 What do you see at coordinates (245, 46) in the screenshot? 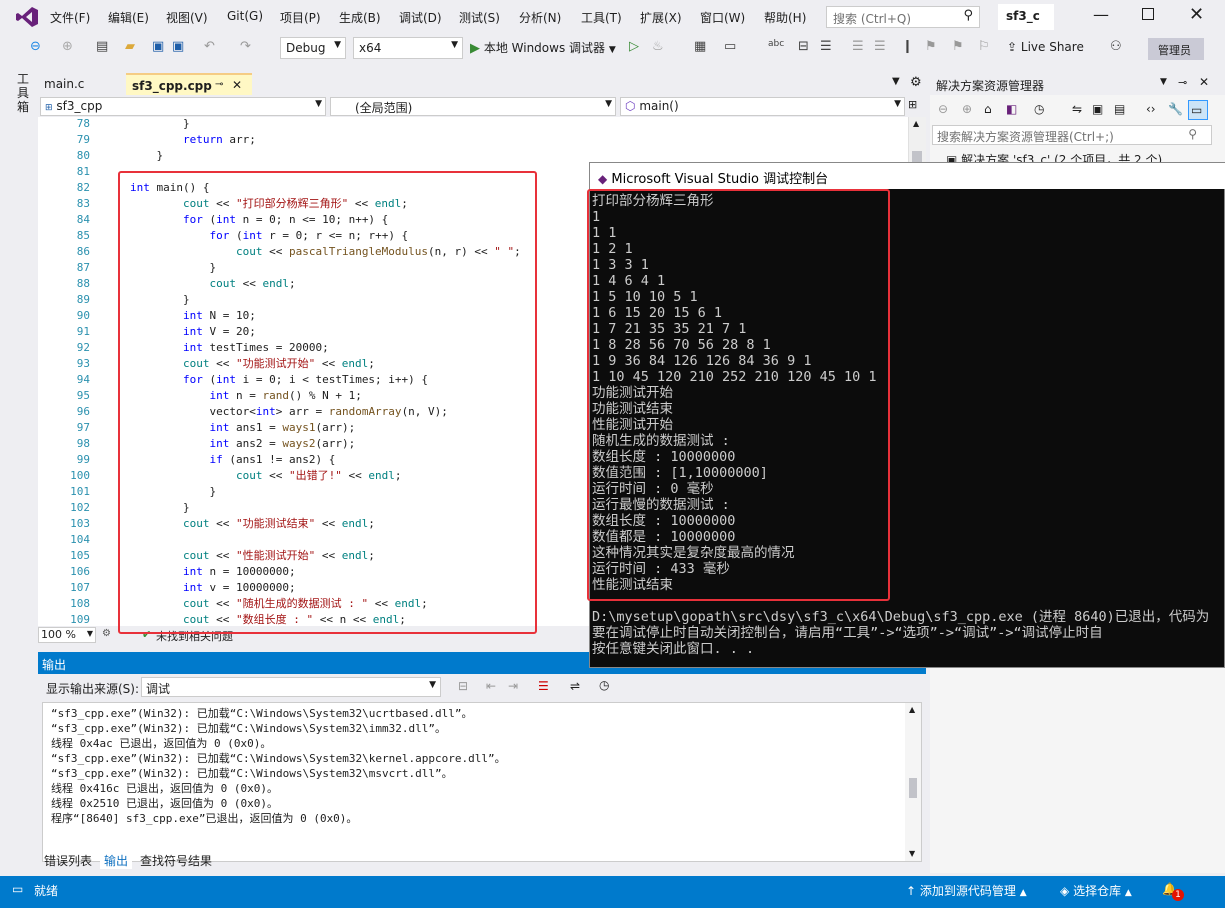
I see `redo-icon: ↷` at bounding box center [245, 46].